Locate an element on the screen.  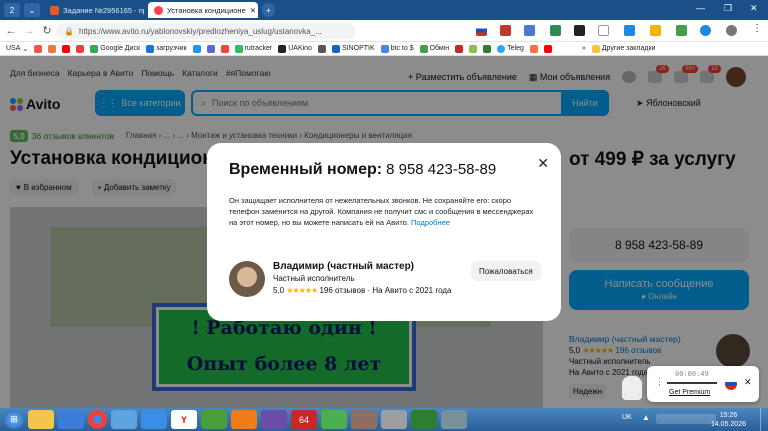
aida64-icon: 64 is located at coordinates (304, 419).